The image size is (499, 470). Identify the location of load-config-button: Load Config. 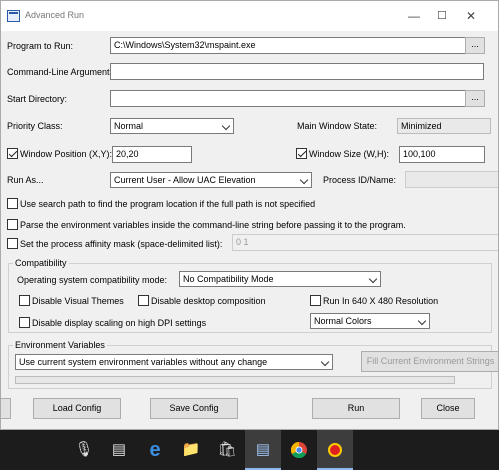
(77, 408).